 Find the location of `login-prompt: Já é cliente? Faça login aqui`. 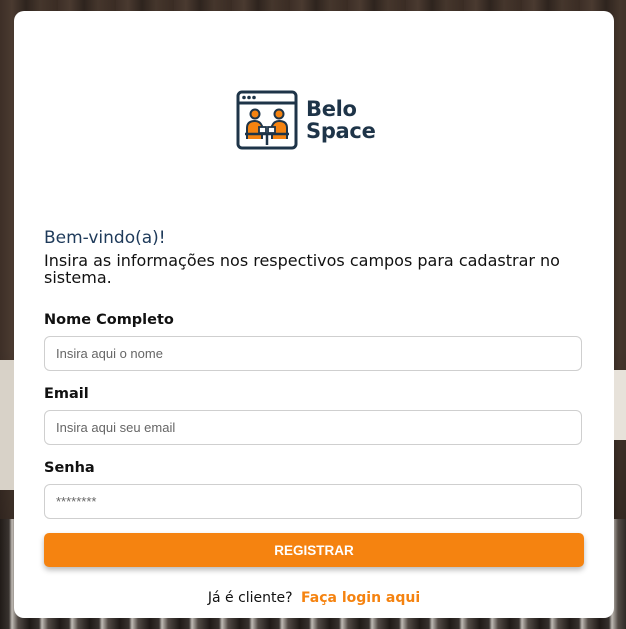

login-prompt: Já é cliente? Faça login aqui is located at coordinates (314, 598).